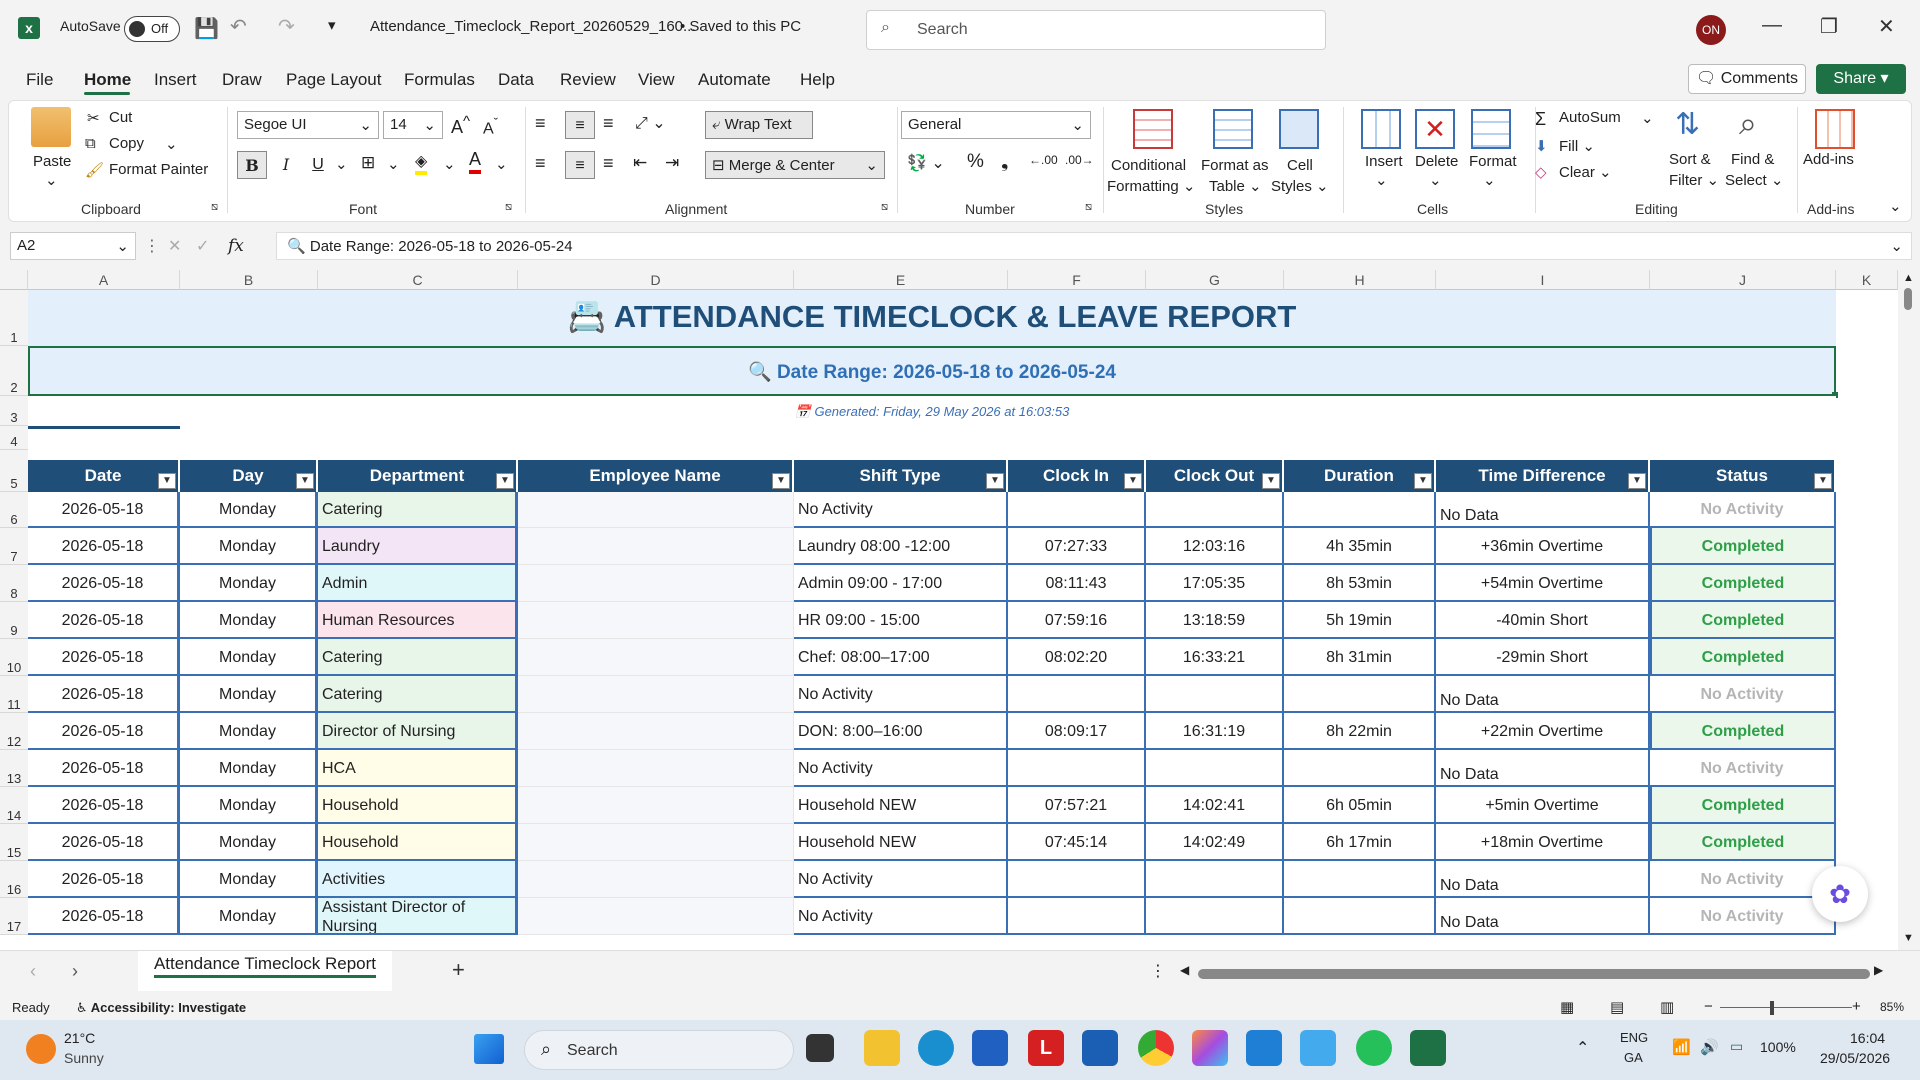 This screenshot has height=1080, width=1920. What do you see at coordinates (341, 164) in the screenshot?
I see `underline-dropdown-icon: ⌄` at bounding box center [341, 164].